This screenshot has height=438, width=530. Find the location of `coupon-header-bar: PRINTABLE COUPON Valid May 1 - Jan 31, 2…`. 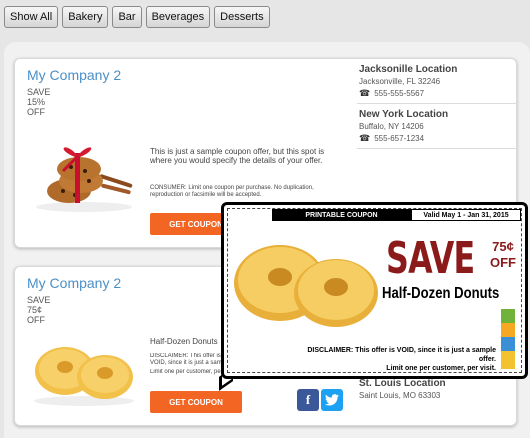

coupon-header-bar: PRINTABLE COUPON Valid May 1 - Jan 31, 2… is located at coordinates (374, 215).